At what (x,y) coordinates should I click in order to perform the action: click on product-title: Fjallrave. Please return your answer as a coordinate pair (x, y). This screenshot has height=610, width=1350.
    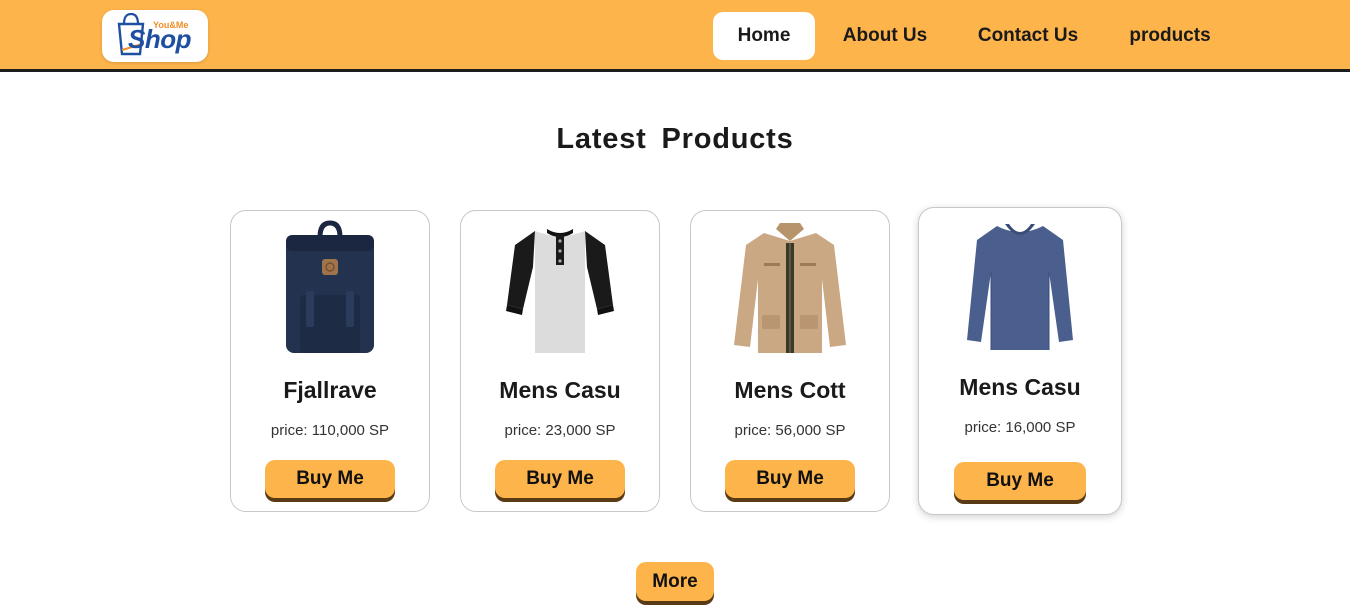
    Looking at the image, I should click on (330, 390).